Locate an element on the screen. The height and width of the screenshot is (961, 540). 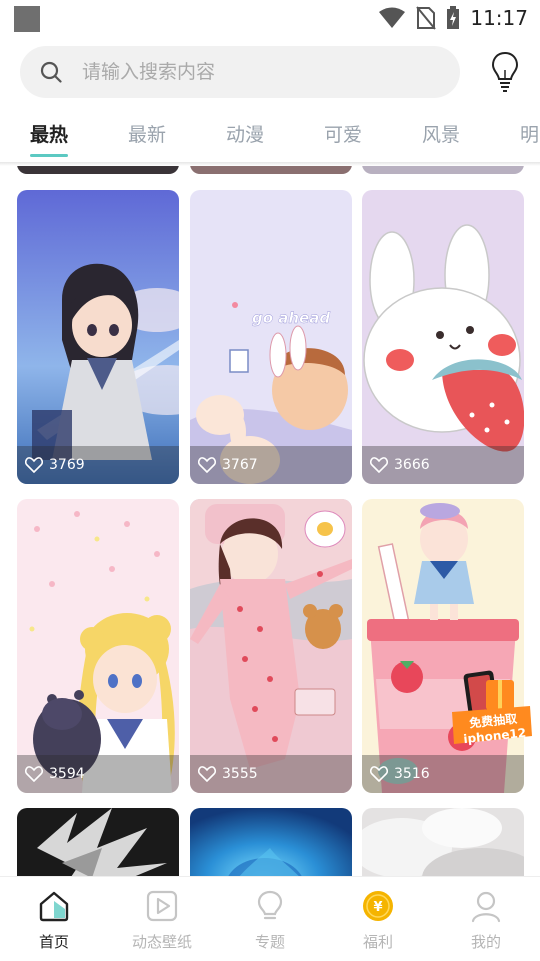
search-box is located at coordinates (240, 72).